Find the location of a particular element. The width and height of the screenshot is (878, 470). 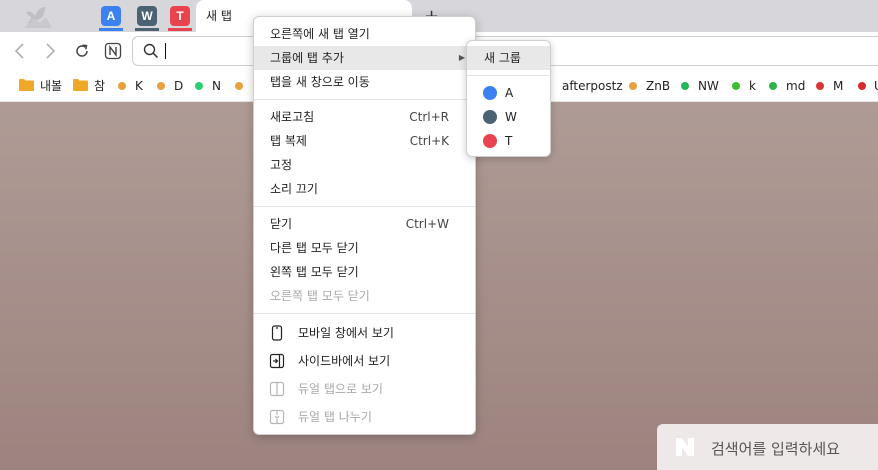

menu-item-label: 닫기 is located at coordinates (281, 224).